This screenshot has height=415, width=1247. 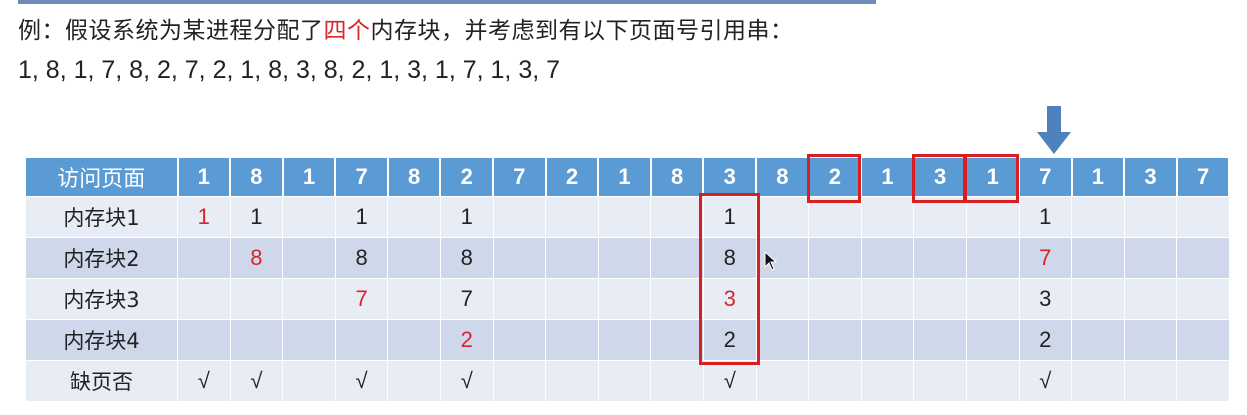 What do you see at coordinates (627, 217) in the screenshot?
I see `memory-block-row: 内存块1 1 1 1 1 1 1` at bounding box center [627, 217].